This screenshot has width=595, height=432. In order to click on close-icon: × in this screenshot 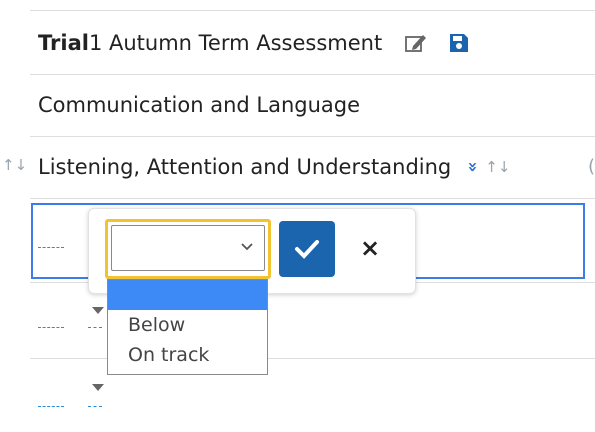, I will do `click(370, 248)`.